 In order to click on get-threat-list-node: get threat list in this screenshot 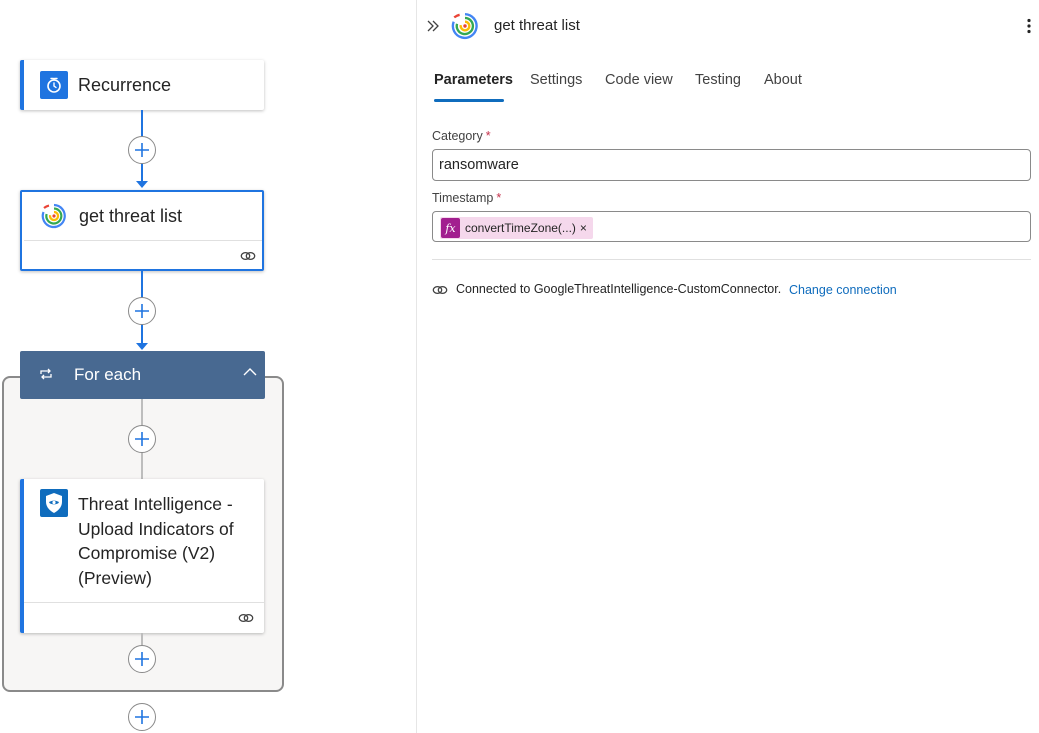, I will do `click(142, 230)`.